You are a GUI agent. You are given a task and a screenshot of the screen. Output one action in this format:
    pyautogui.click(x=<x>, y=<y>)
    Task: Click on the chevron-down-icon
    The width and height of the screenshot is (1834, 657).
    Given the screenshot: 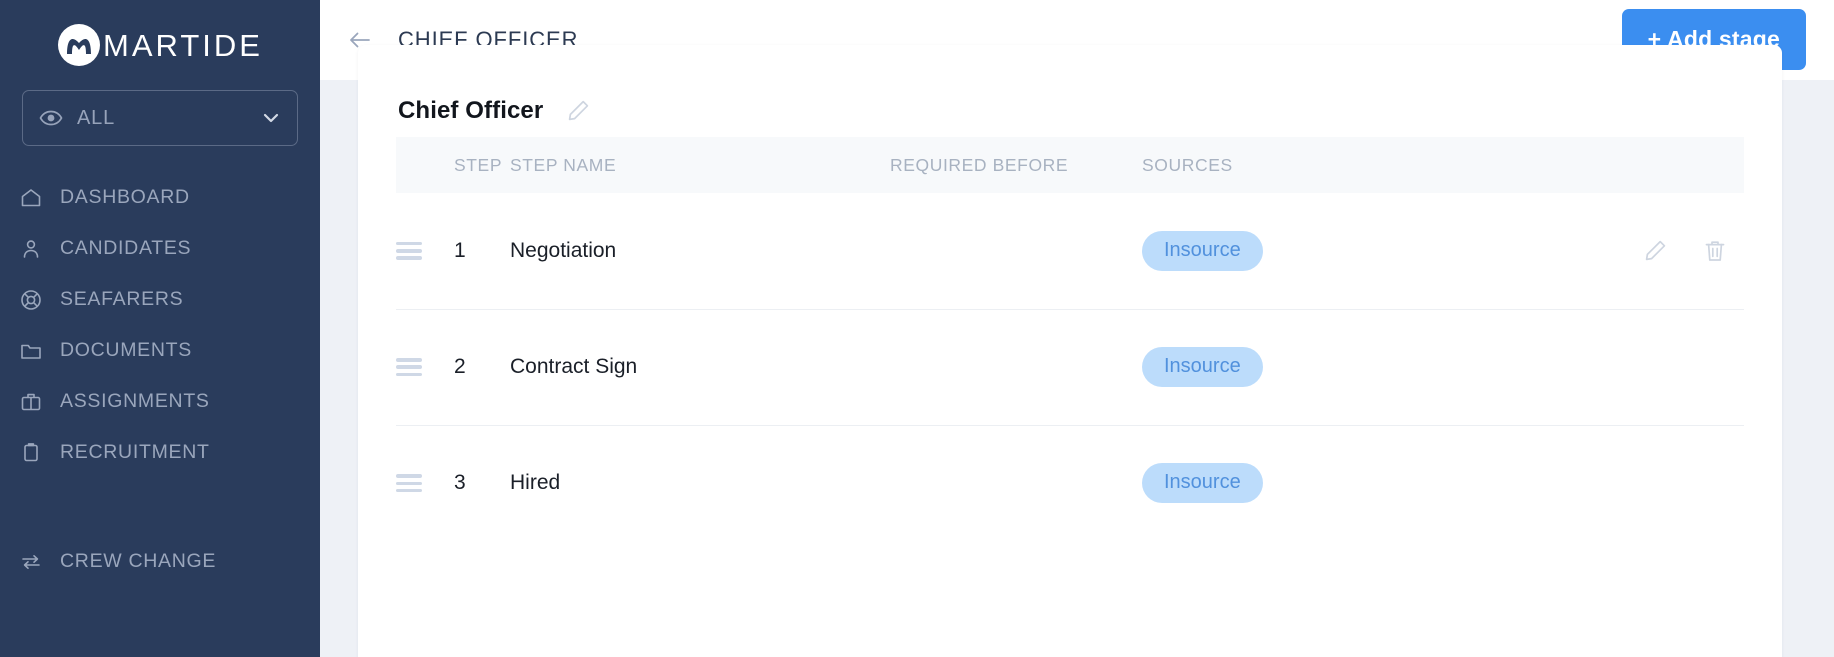 What is the action you would take?
    pyautogui.click(x=271, y=118)
    